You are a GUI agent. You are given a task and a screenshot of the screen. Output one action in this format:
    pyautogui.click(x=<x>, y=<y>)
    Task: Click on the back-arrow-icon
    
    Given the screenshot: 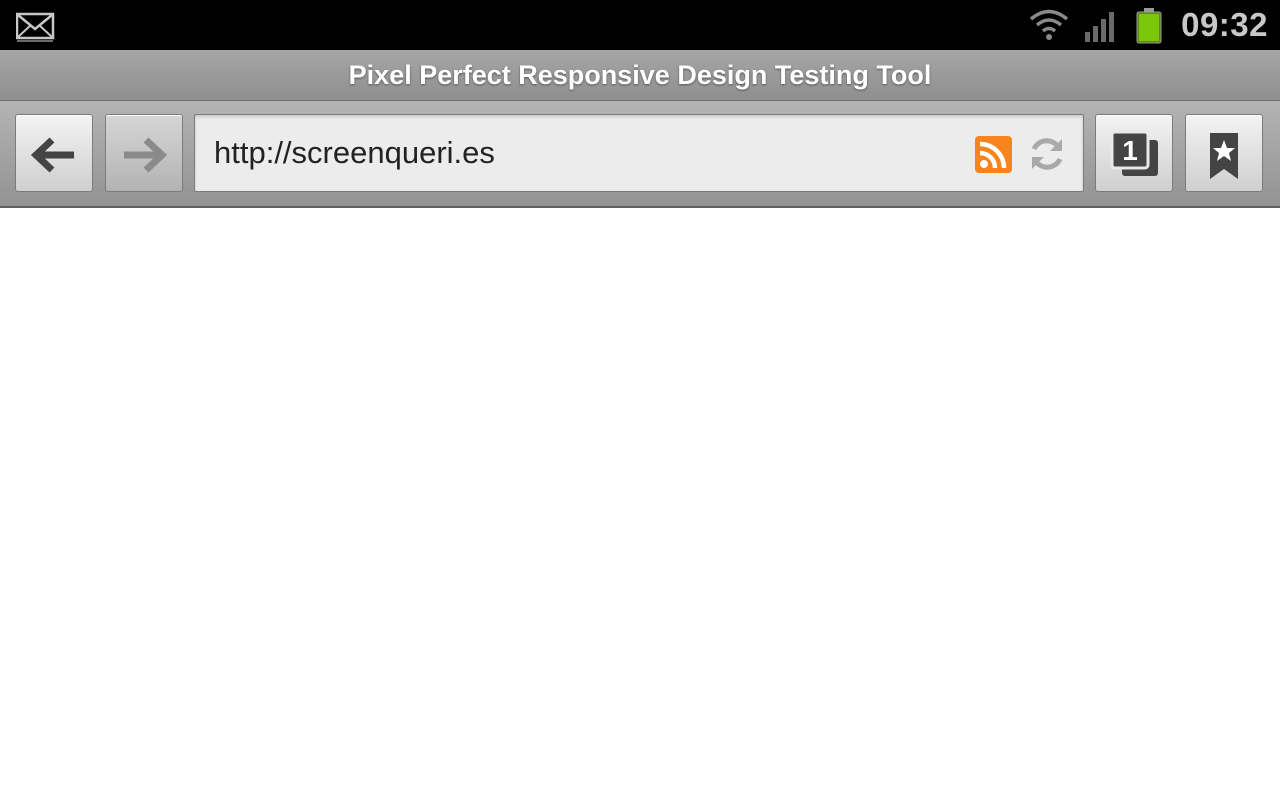 What is the action you would take?
    pyautogui.click(x=52, y=155)
    